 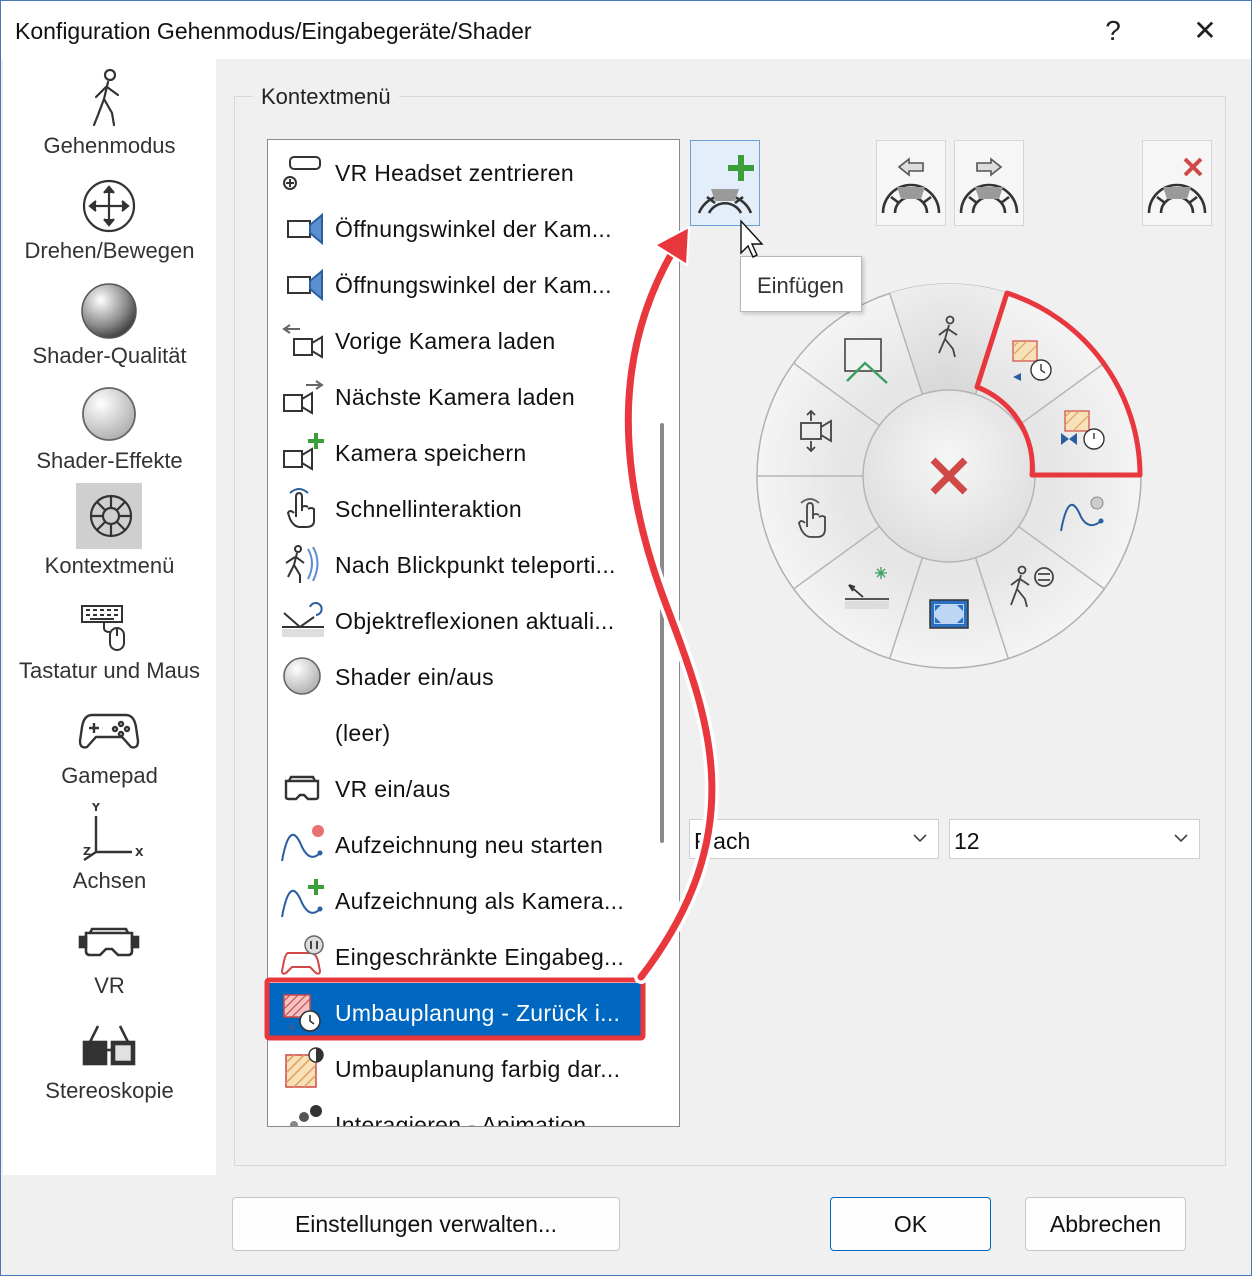 What do you see at coordinates (949, 614) in the screenshot?
I see `fullscreen-icon` at bounding box center [949, 614].